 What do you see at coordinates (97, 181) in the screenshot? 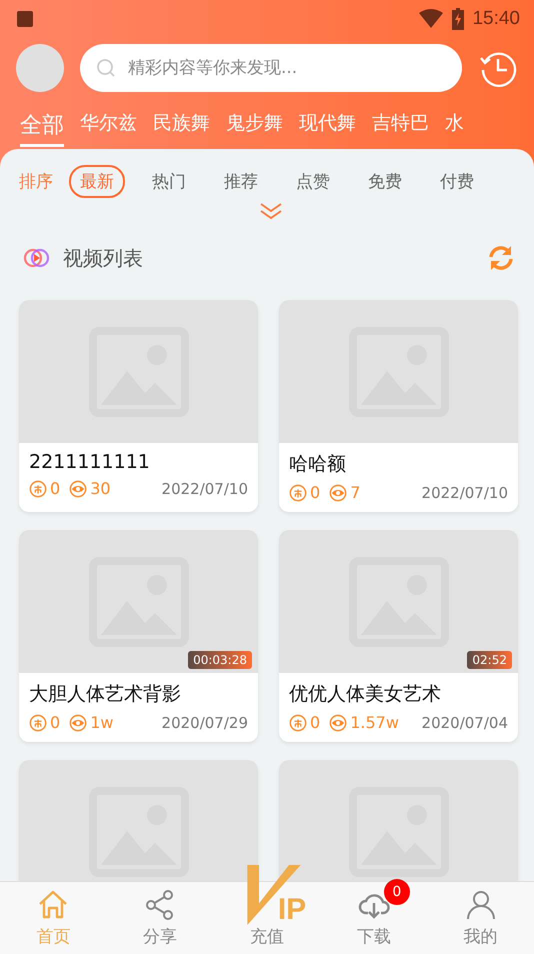
I see `sort-option: 最新` at bounding box center [97, 181].